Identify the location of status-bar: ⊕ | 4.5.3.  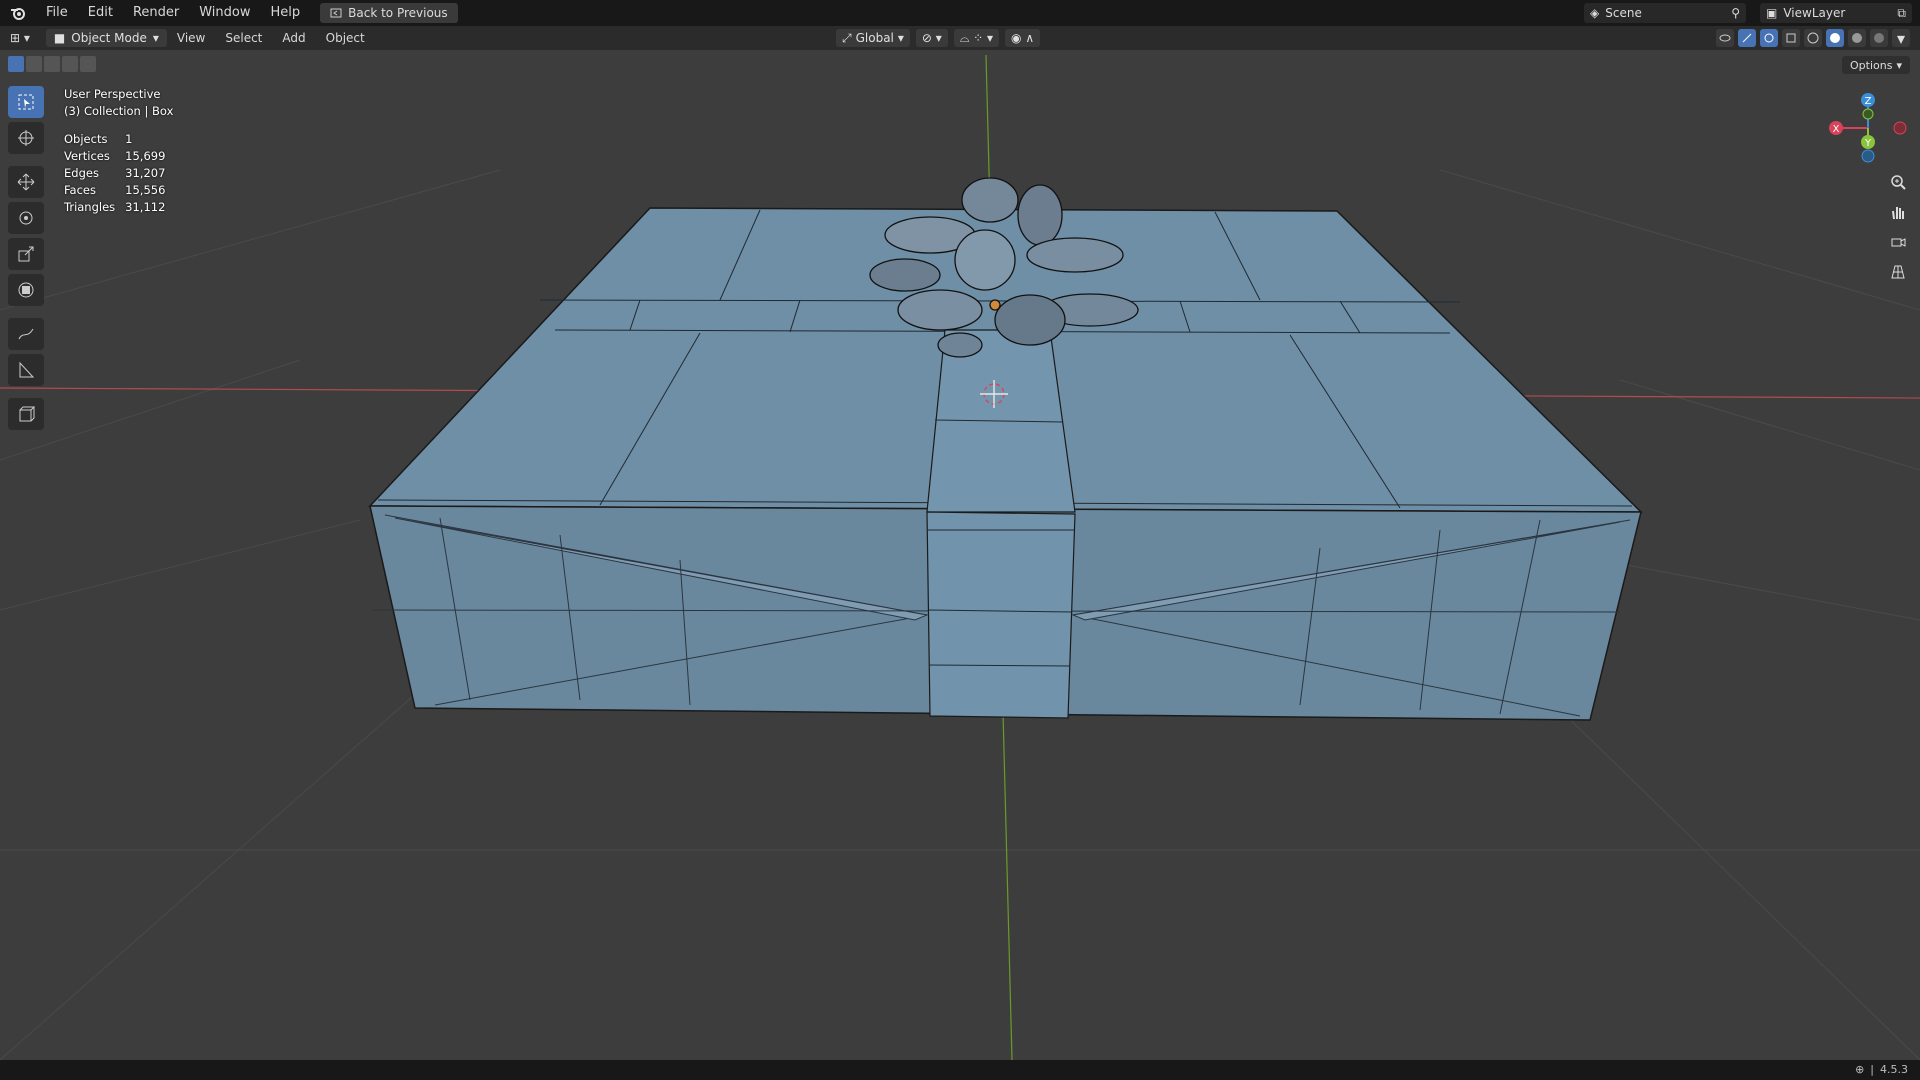
(960, 1070).